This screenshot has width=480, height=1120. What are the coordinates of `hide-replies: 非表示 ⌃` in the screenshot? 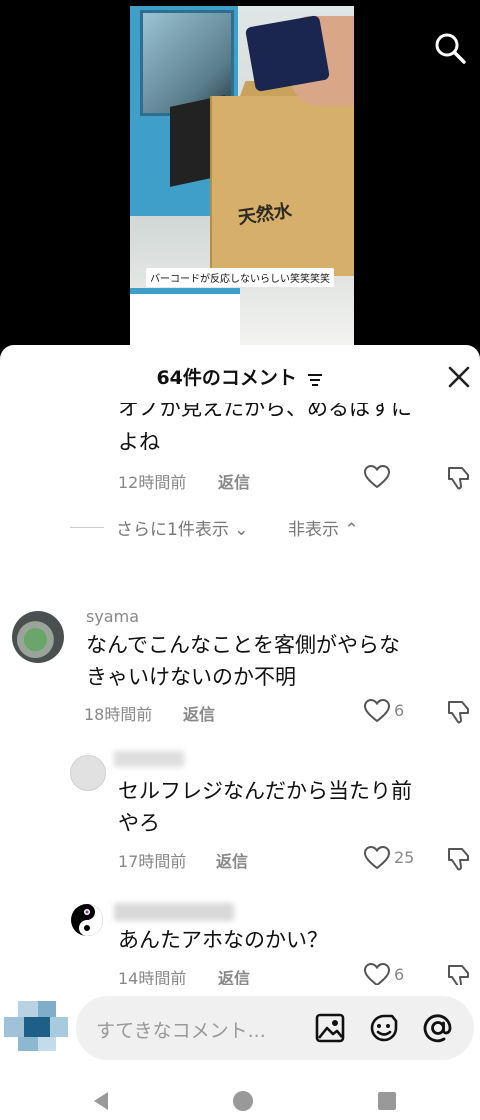 It's located at (323, 527).